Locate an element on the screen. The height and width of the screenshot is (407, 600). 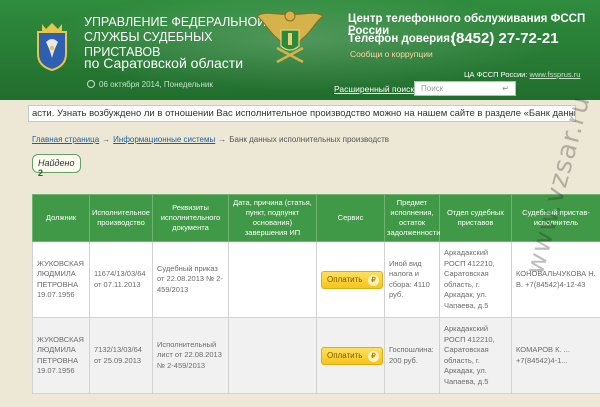
date-text: 06 октября 2014, Понедельник is located at coordinates (156, 84).